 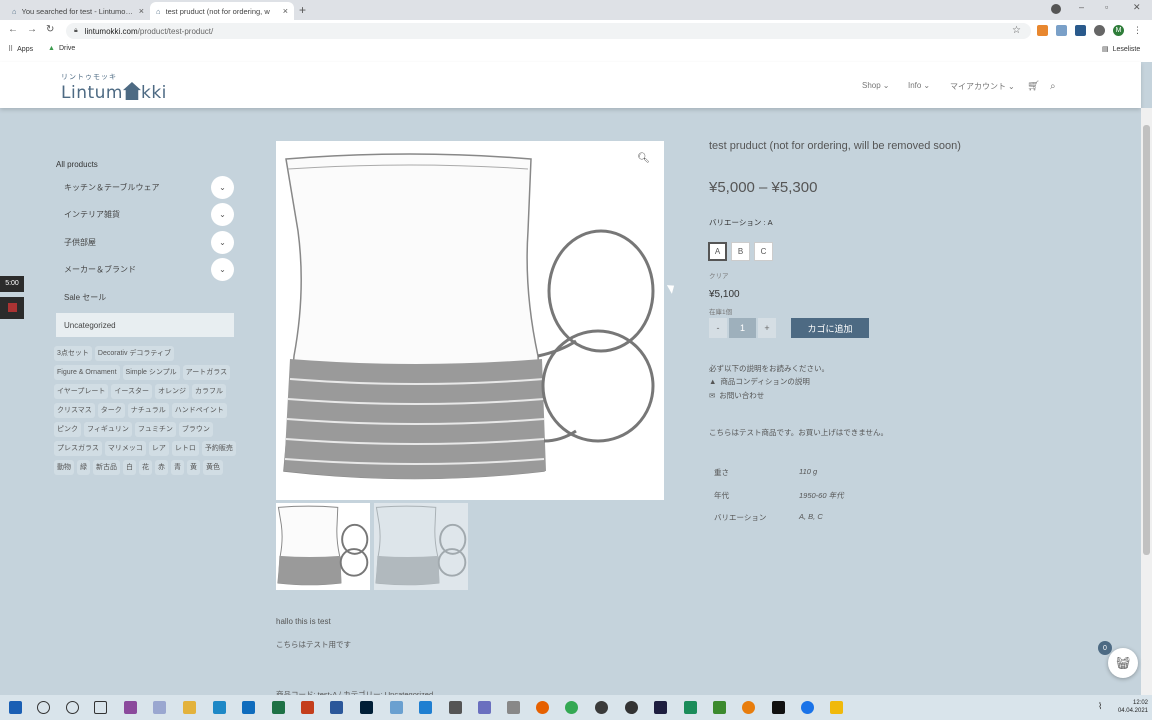 I want to click on tag-link: イヤープレート, so click(x=81, y=391).